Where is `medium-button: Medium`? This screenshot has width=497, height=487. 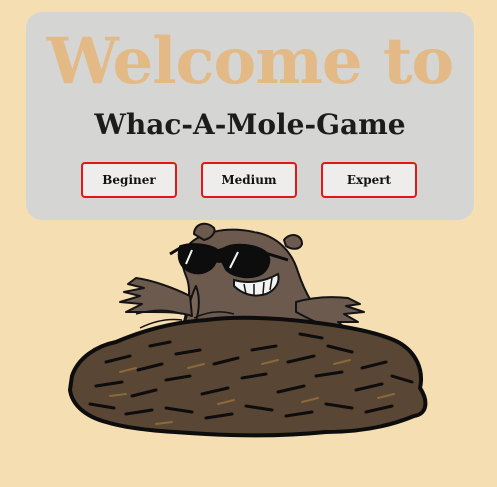
medium-button: Medium is located at coordinates (249, 180).